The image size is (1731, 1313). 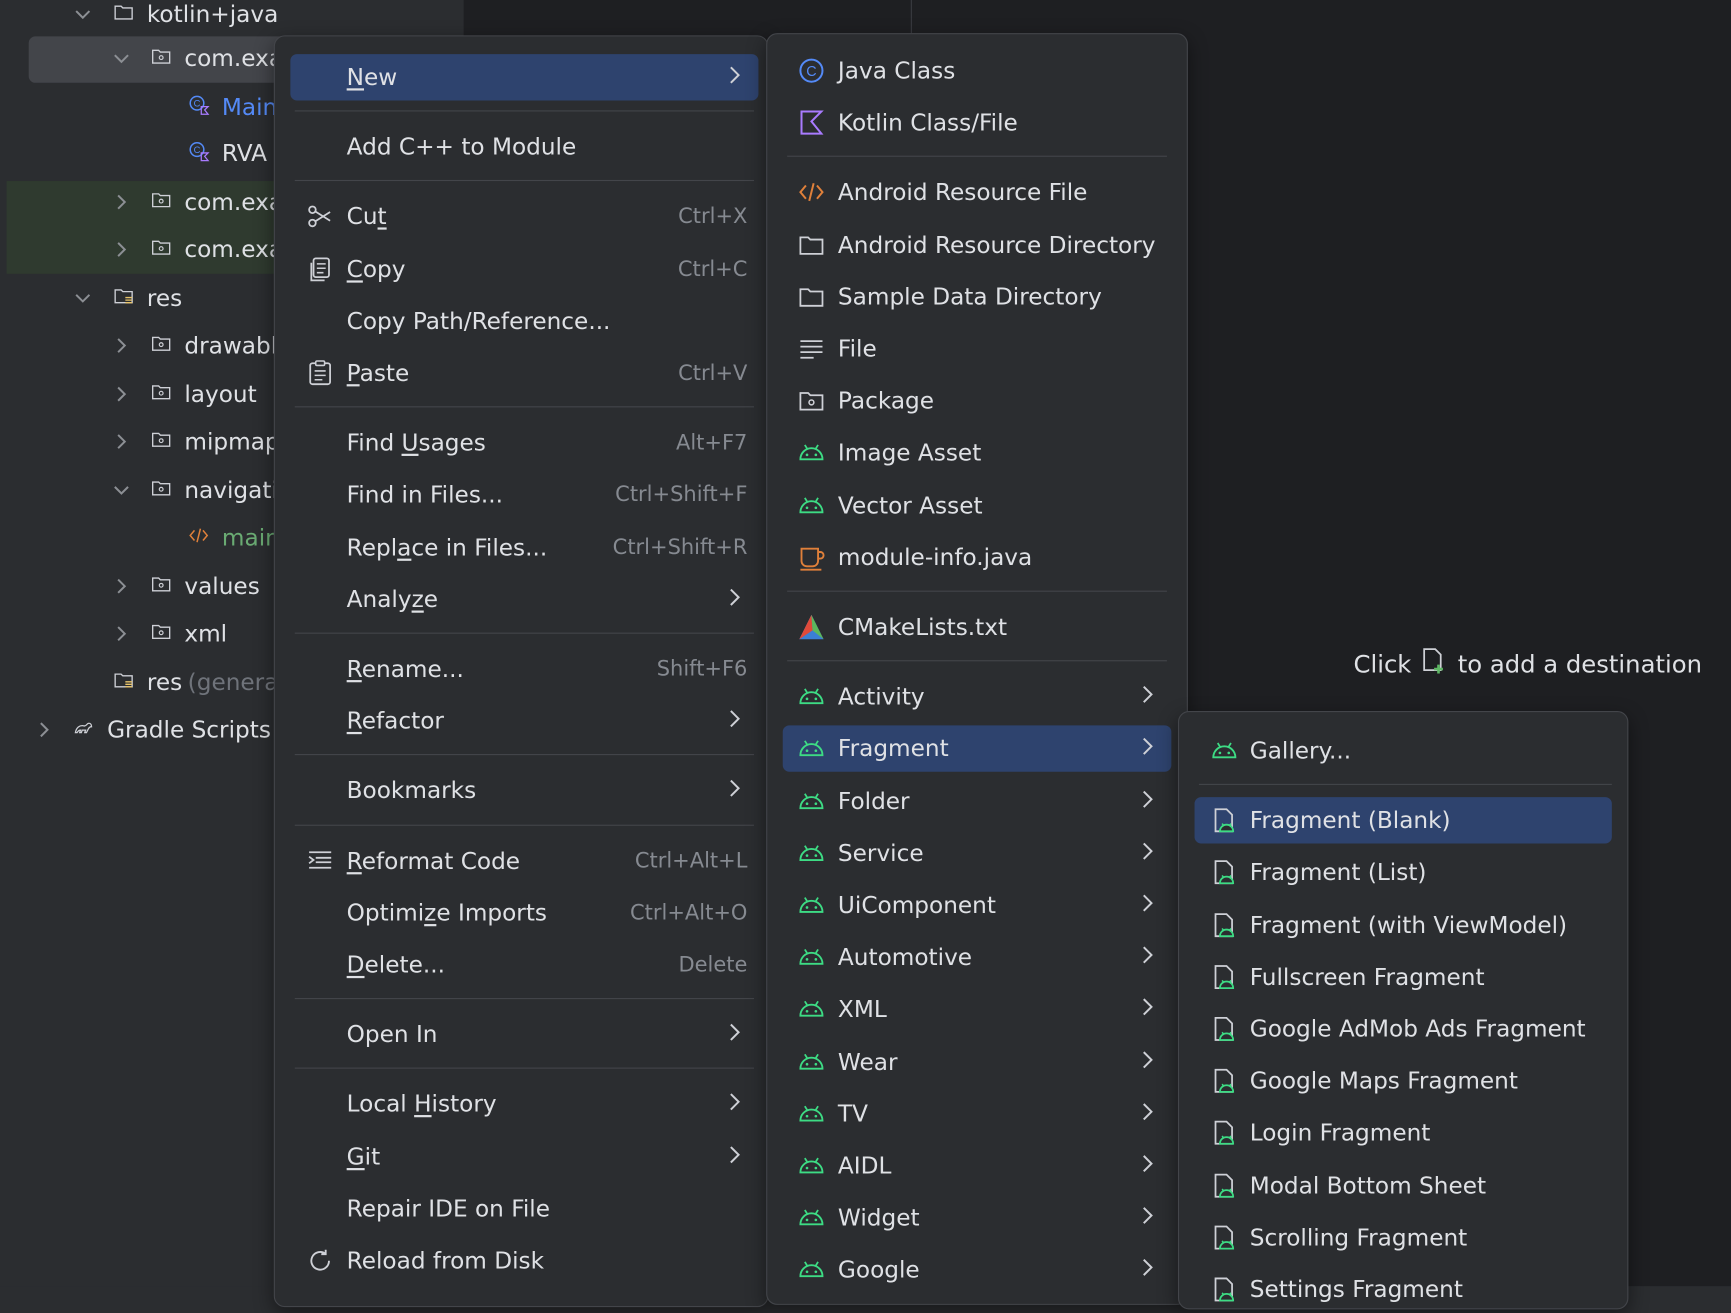 I want to click on menu-item-aidl: AIDL, so click(x=977, y=1166).